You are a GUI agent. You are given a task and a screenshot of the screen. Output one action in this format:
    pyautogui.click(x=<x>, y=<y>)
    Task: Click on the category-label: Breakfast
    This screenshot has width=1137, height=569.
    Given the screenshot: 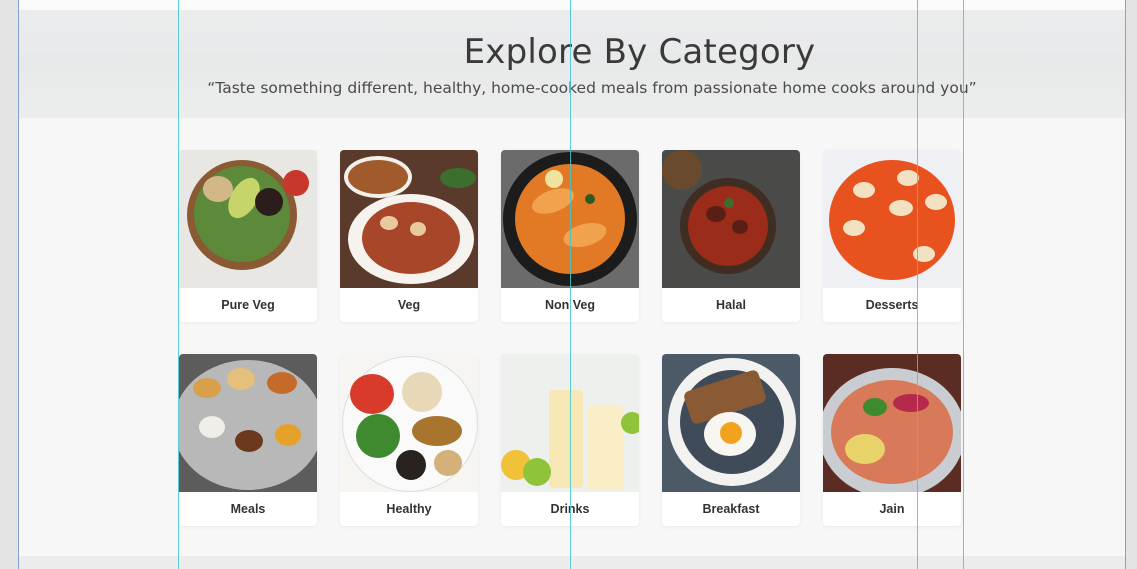 What is the action you would take?
    pyautogui.click(x=731, y=509)
    